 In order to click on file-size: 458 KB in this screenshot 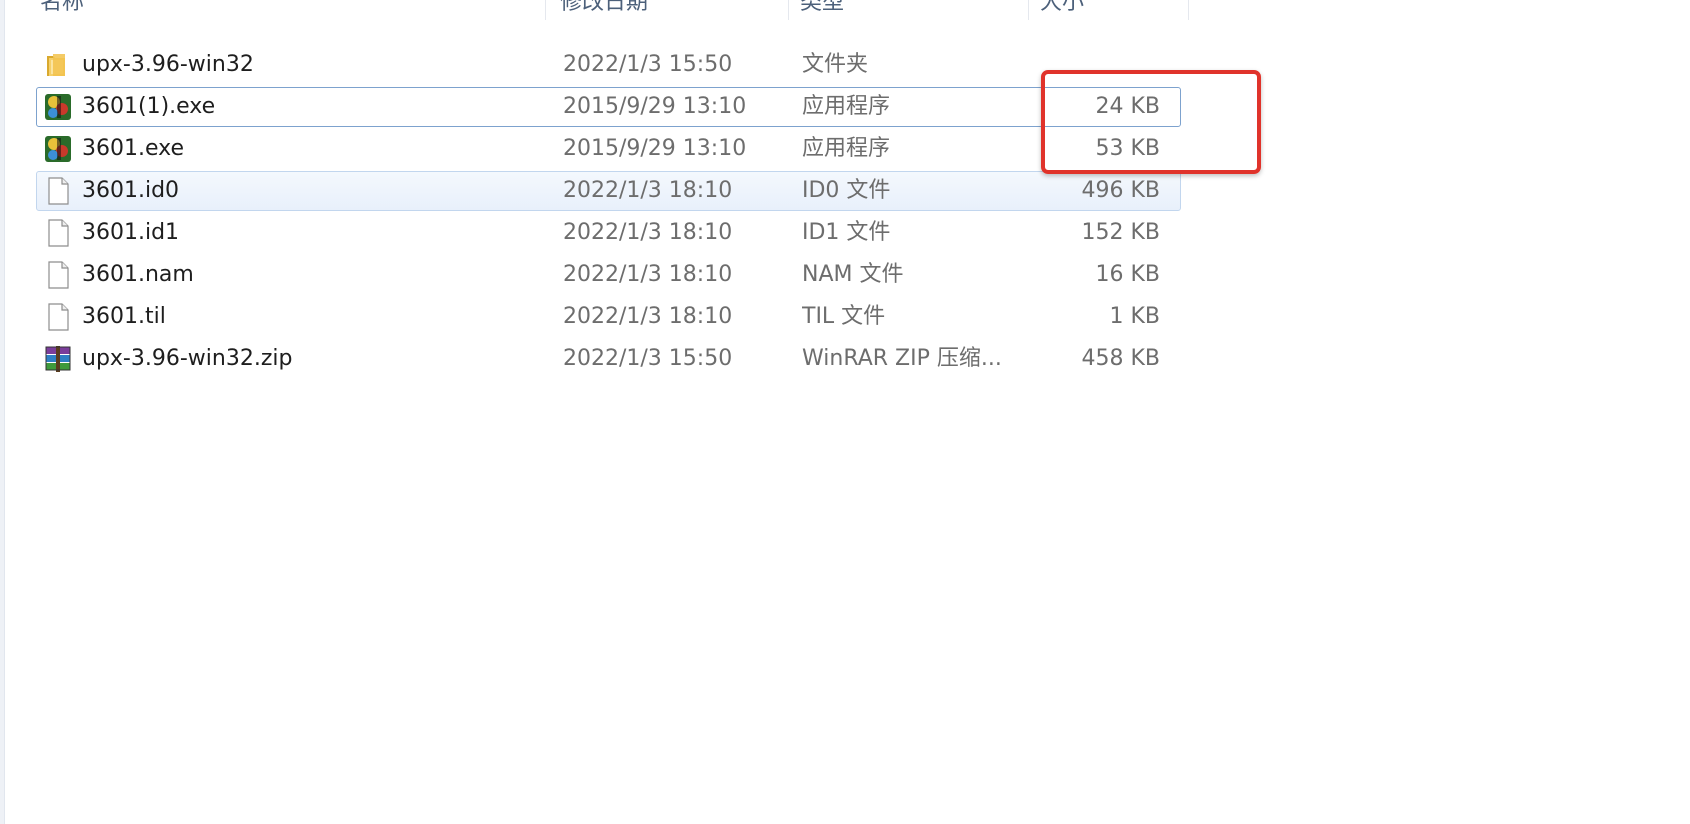, I will do `click(1120, 358)`.